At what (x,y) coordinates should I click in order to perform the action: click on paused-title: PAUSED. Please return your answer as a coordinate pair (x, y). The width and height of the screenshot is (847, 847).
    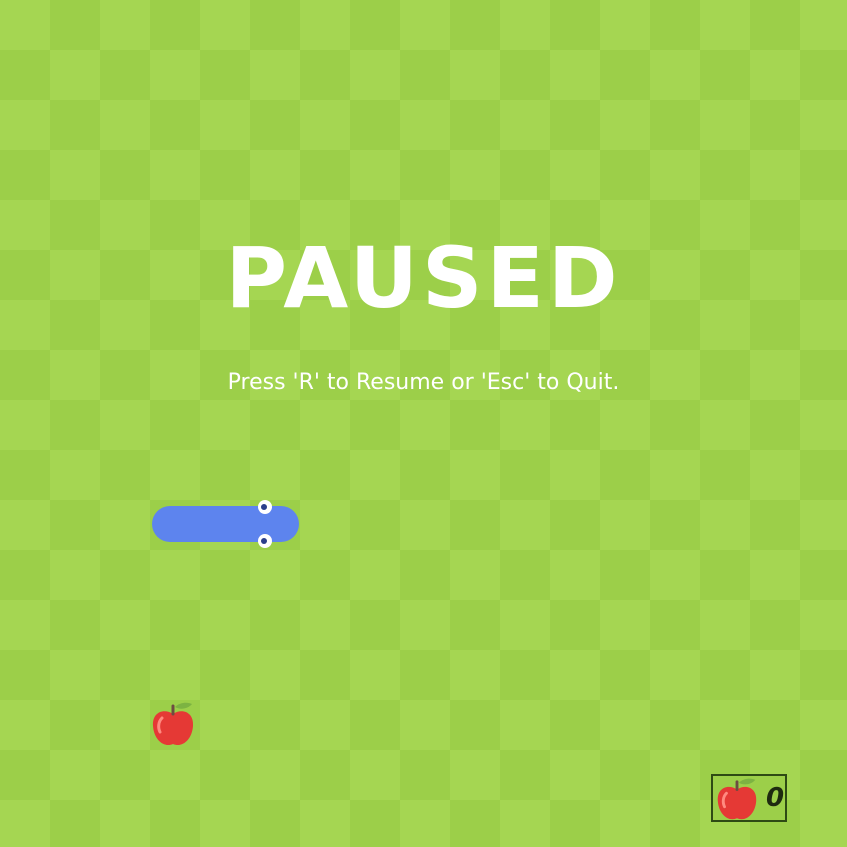
    Looking at the image, I should click on (423, 278).